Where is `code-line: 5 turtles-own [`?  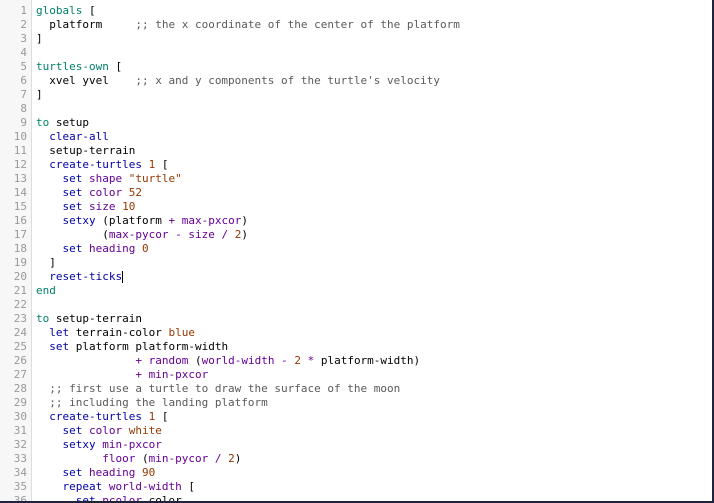 code-line: 5 turtles-own [ is located at coordinates (356, 67).